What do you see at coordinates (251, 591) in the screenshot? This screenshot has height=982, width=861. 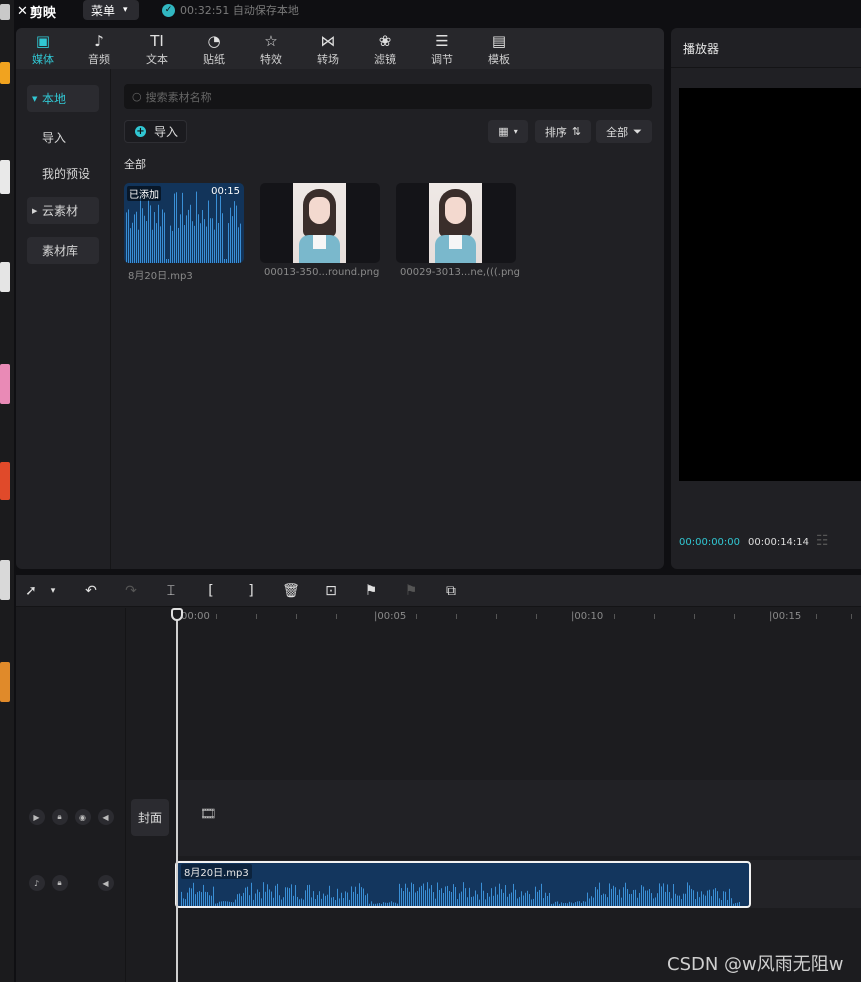 I see `trim-right-icon: ]` at bounding box center [251, 591].